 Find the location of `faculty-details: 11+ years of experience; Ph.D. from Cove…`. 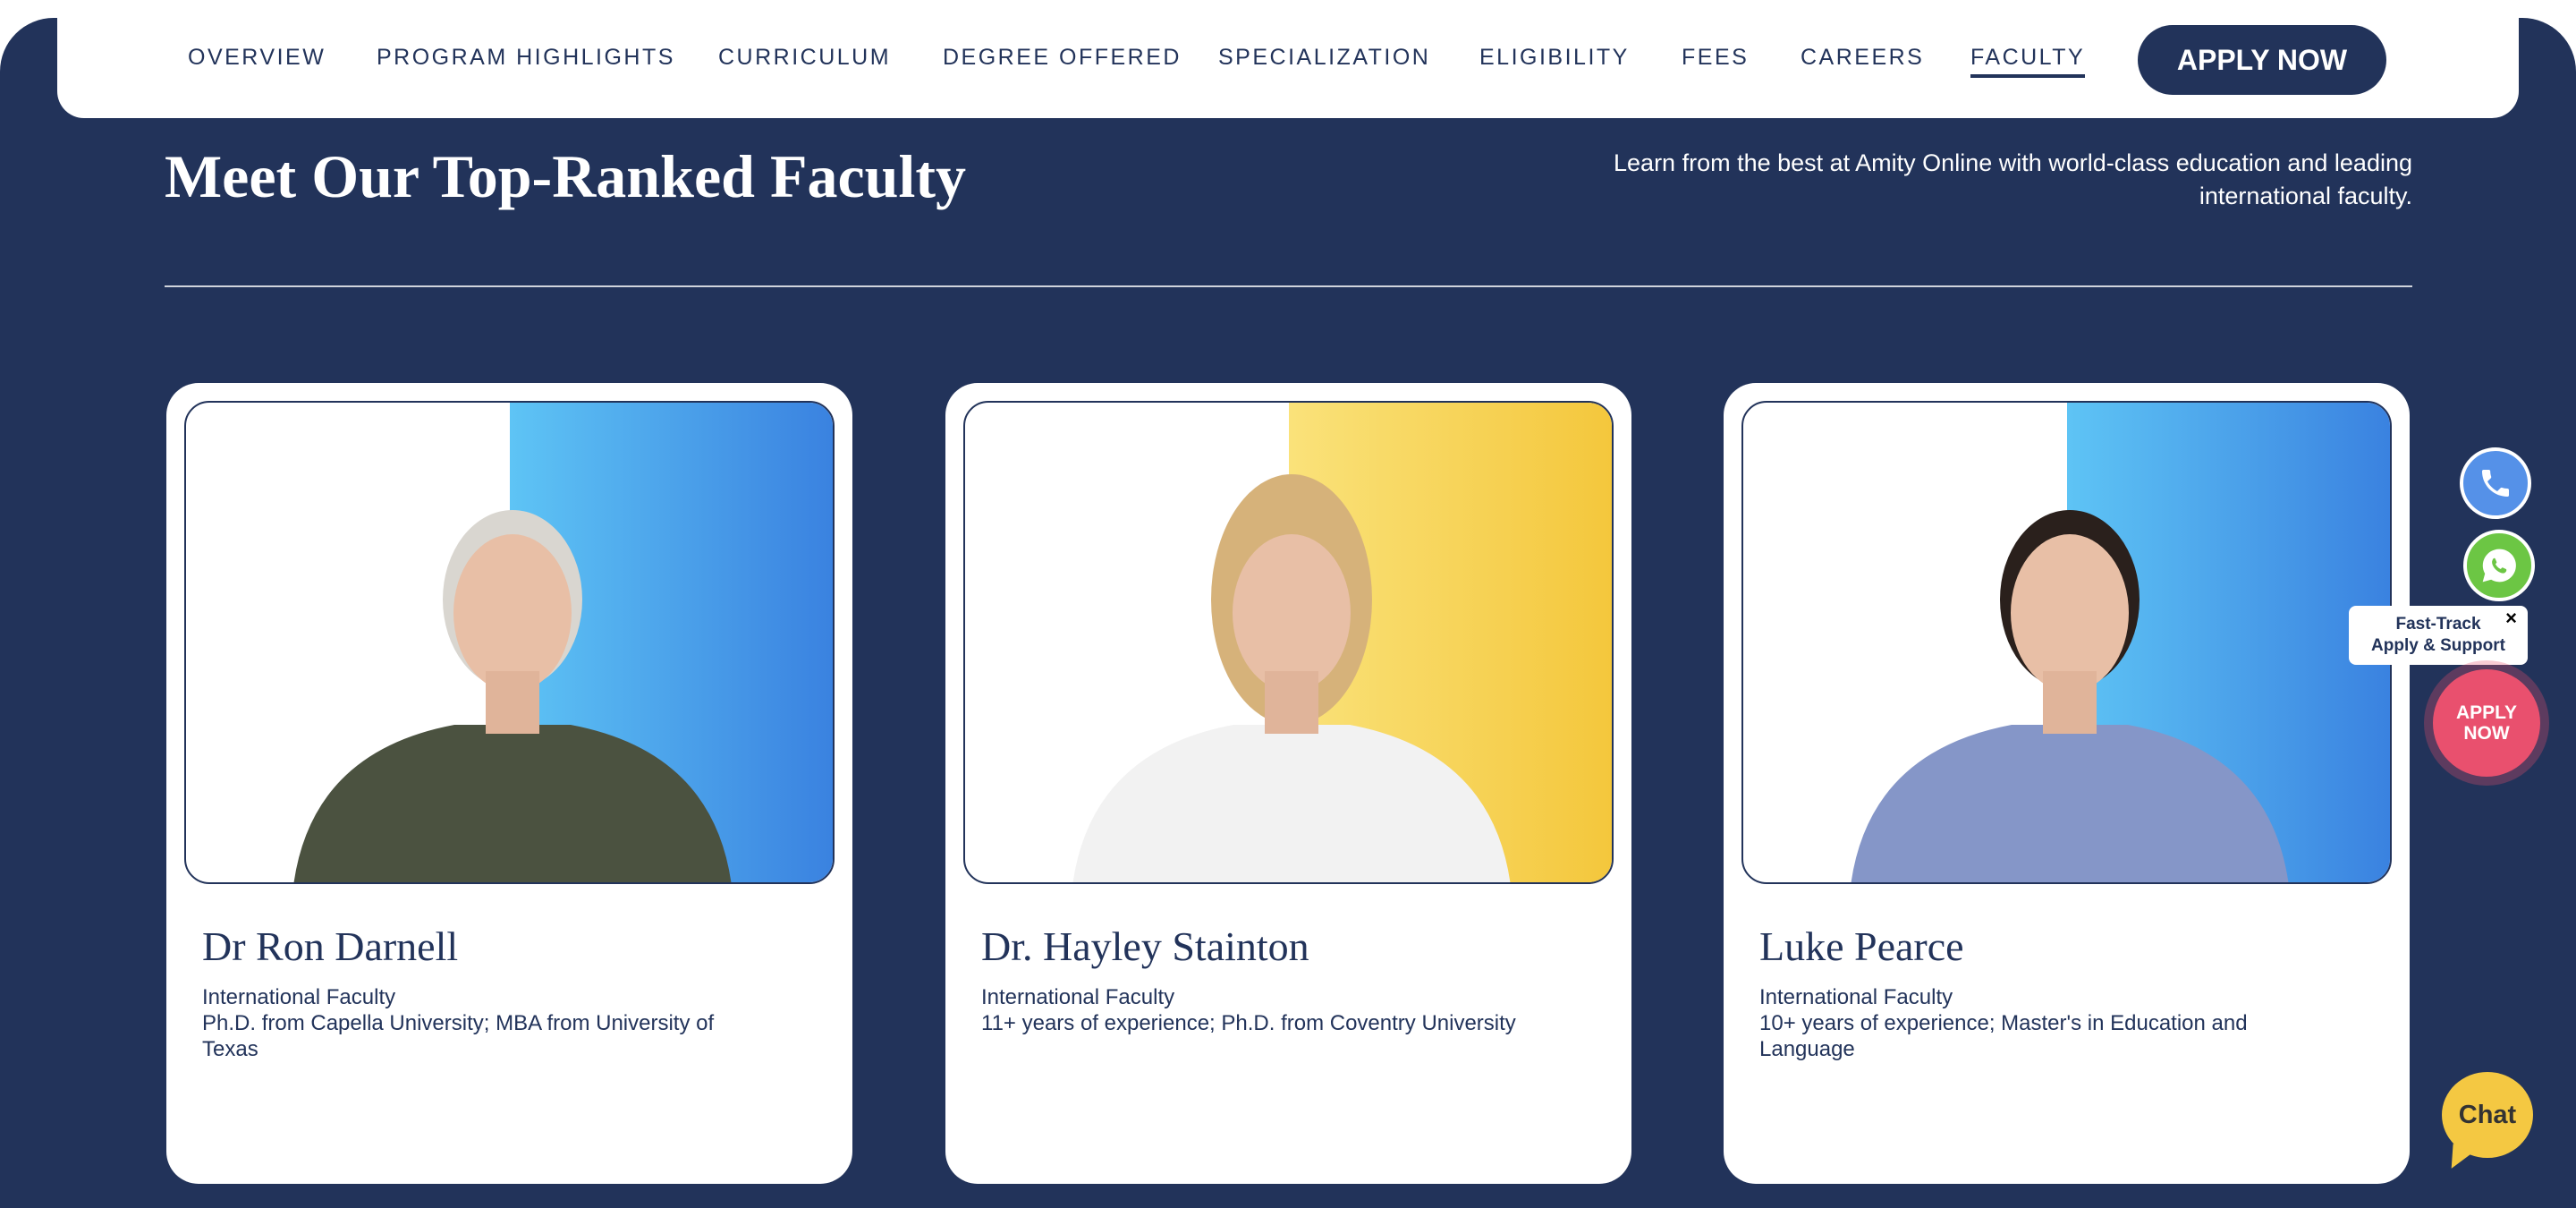

faculty-details: 11+ years of experience; Ph.D. from Cove… is located at coordinates (1248, 1023).